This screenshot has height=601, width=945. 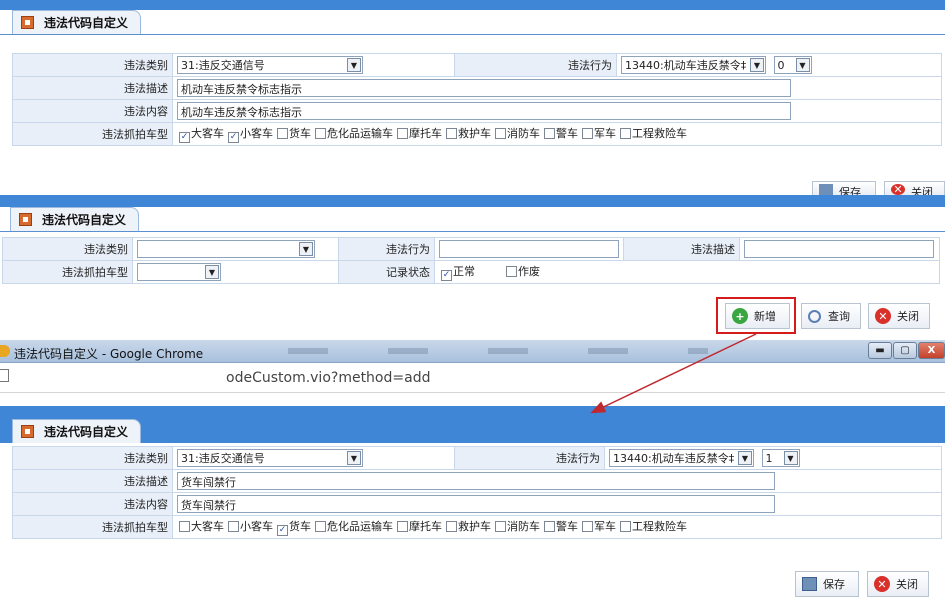 What do you see at coordinates (529, 249) in the screenshot?
I see `behavior-input` at bounding box center [529, 249].